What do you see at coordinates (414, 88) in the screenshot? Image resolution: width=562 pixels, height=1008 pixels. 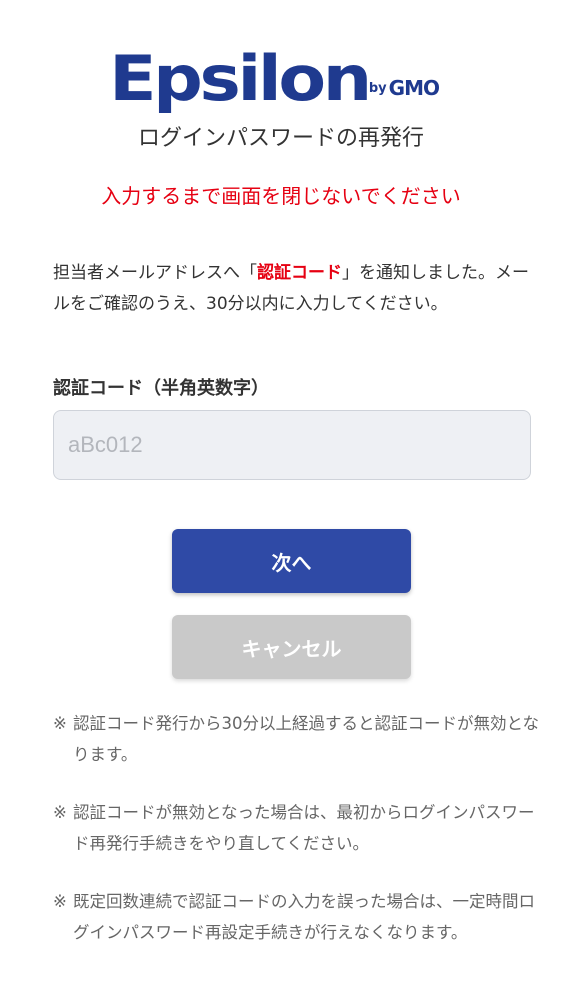 I see `logo-gmo-text: GMO` at bounding box center [414, 88].